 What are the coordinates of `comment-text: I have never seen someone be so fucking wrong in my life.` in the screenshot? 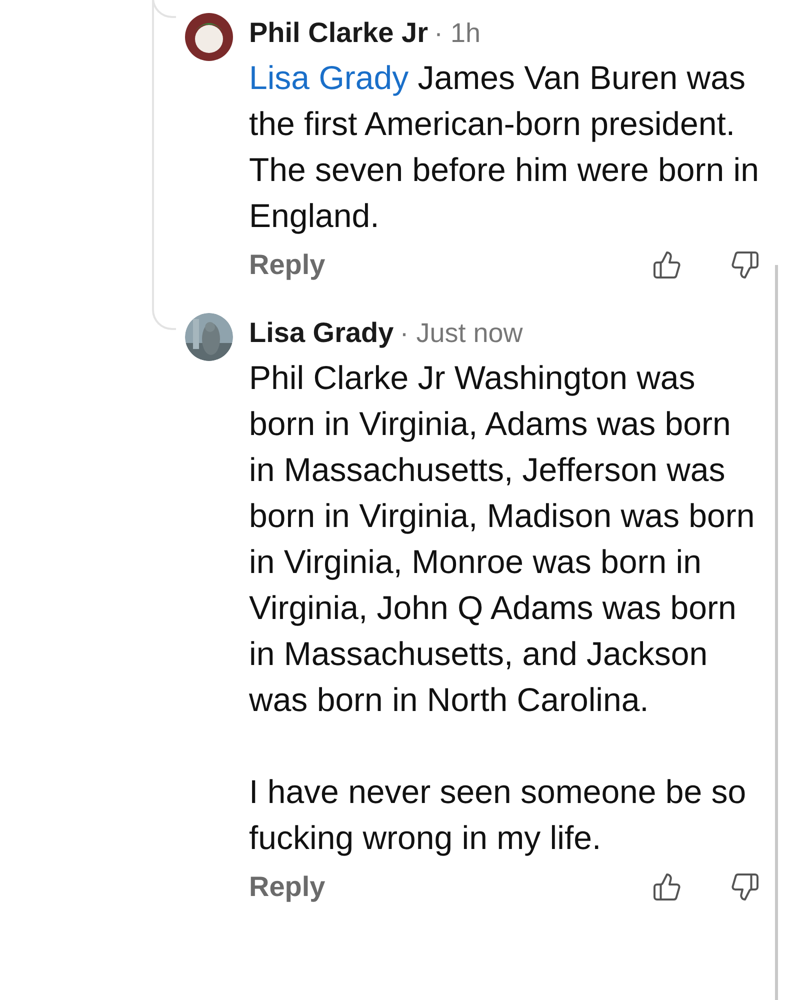 It's located at (498, 815).